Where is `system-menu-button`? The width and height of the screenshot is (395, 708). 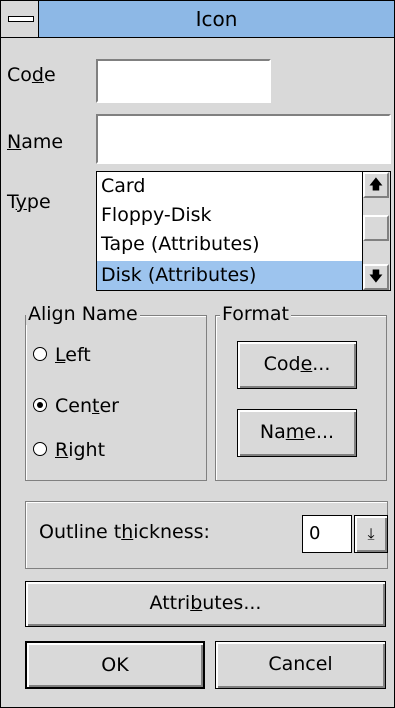 system-menu-button is located at coordinates (20, 19).